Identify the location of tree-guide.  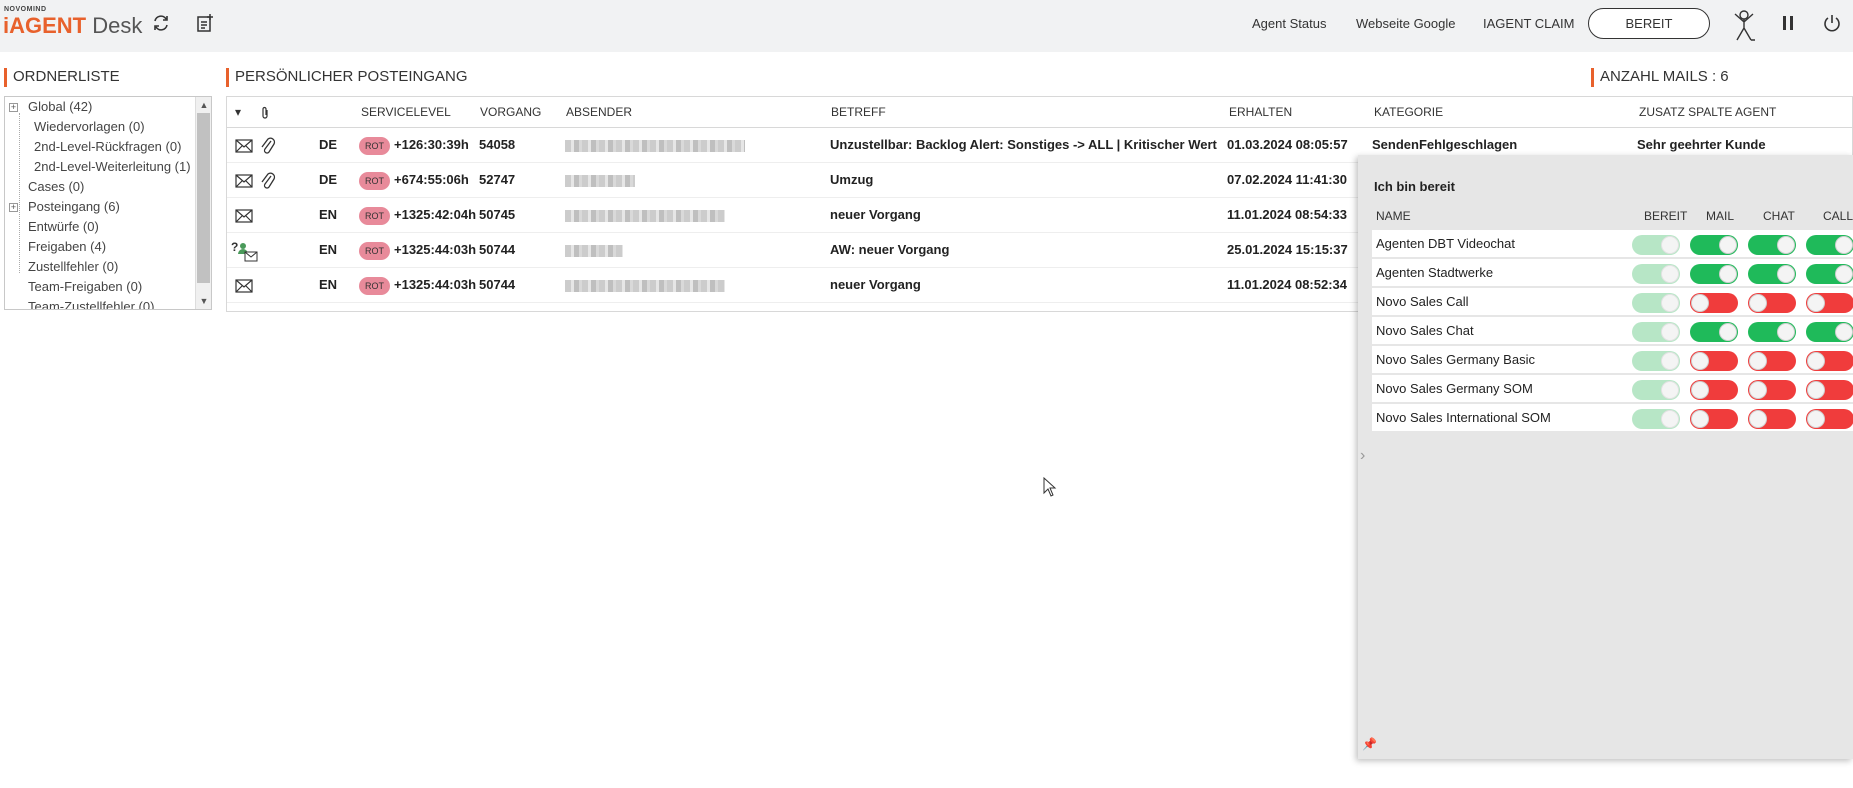
(19, 193).